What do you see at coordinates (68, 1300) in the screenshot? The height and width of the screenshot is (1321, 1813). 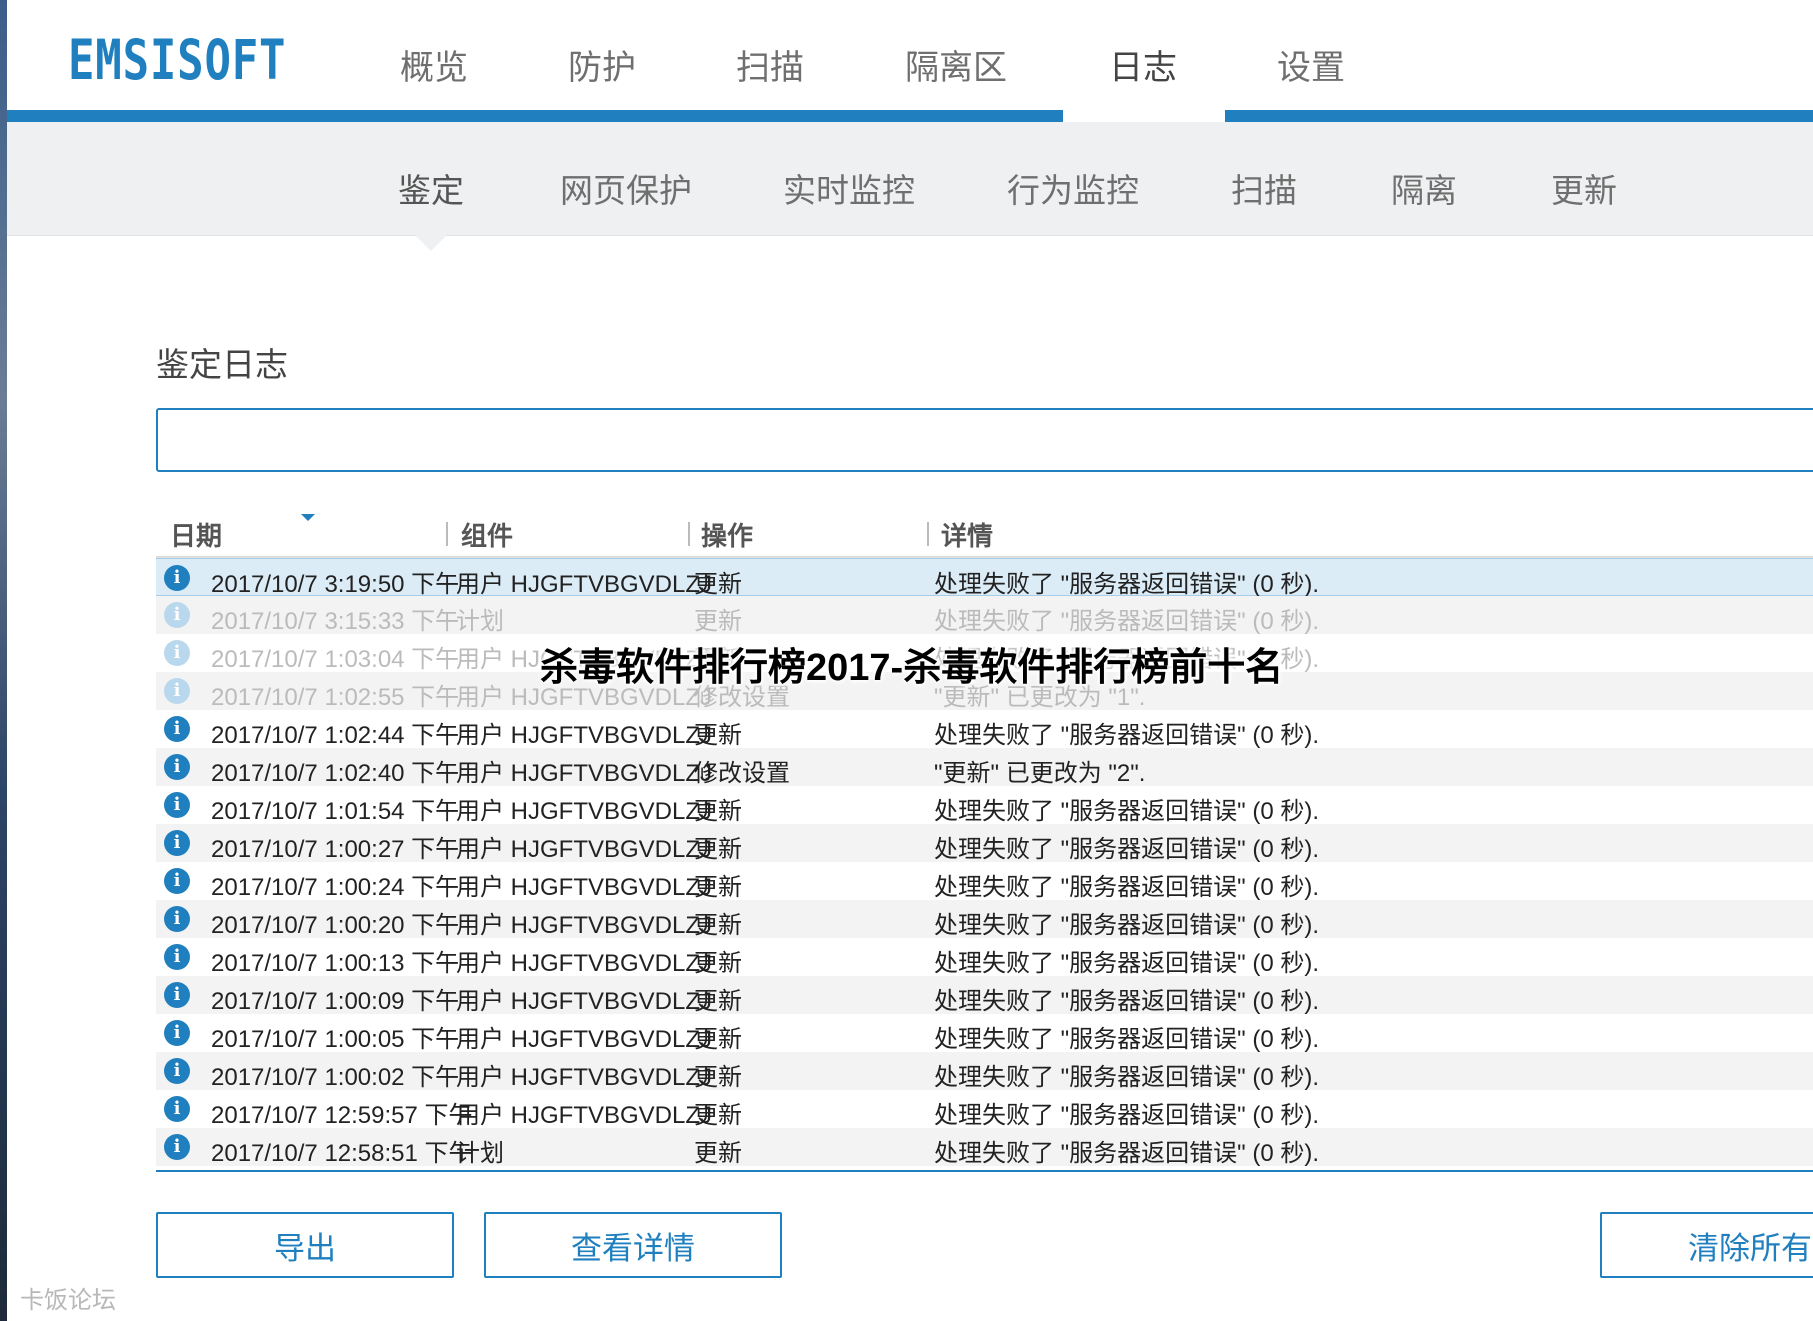 I see `forum-watermark: 卡饭论坛` at bounding box center [68, 1300].